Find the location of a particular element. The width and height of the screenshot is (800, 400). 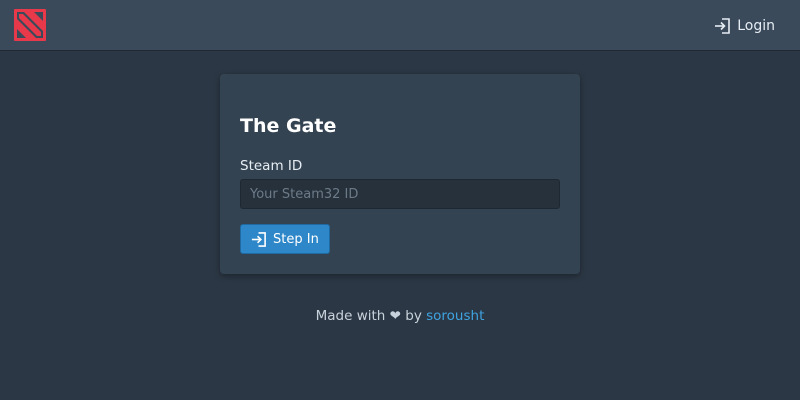

footer: Made with ❤ by sorousht is located at coordinates (400, 316).